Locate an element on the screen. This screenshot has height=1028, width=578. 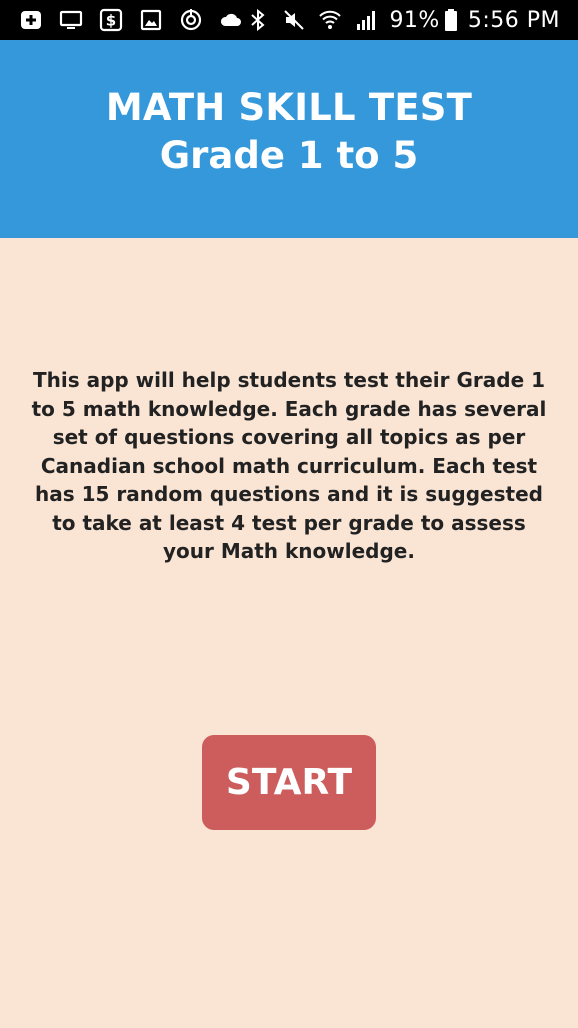
start-button: START is located at coordinates (289, 782).